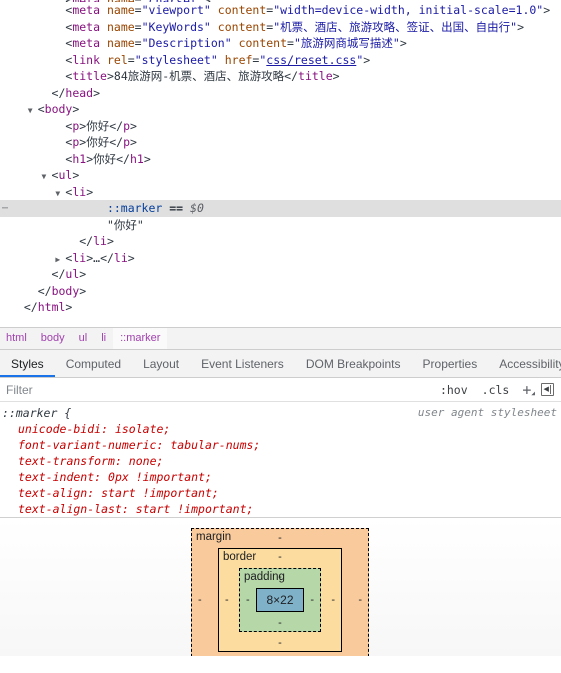 This screenshot has height=673, width=561. I want to click on rule-header: ::marker {user agent stylesheet, so click(280, 413).